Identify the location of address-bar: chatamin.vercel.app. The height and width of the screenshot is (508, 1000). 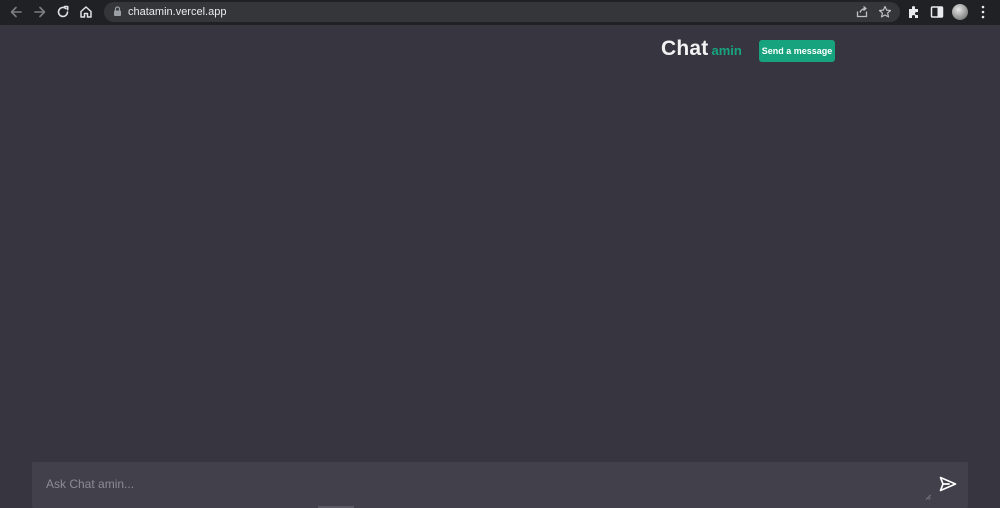
(502, 12).